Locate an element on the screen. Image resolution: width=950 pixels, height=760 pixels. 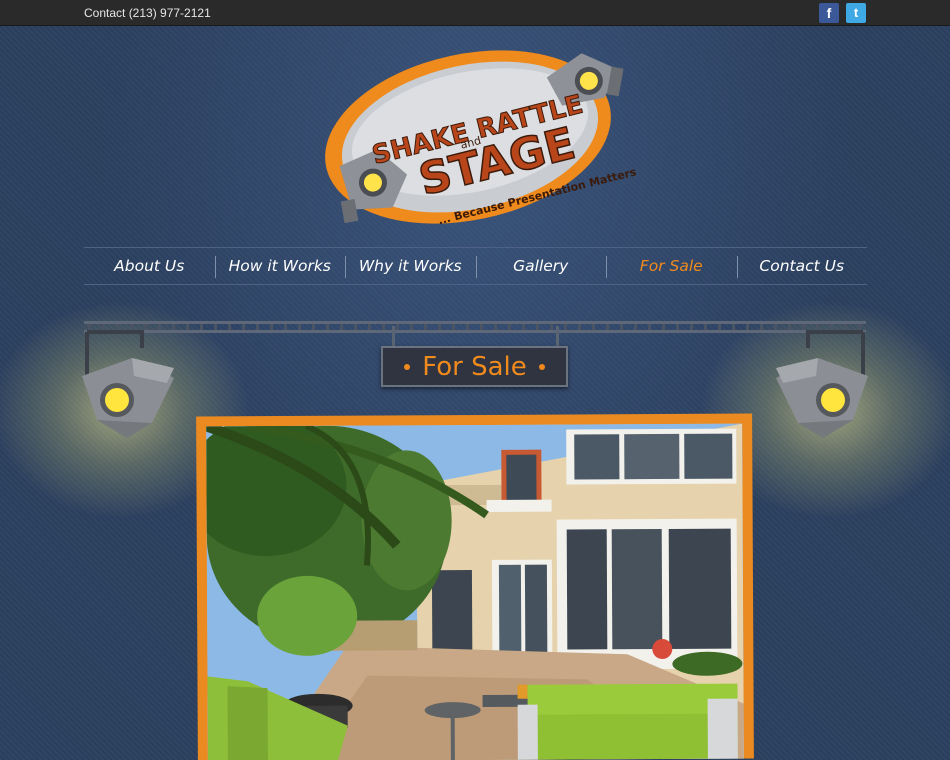
facebook-icon: f is located at coordinates (829, 13).